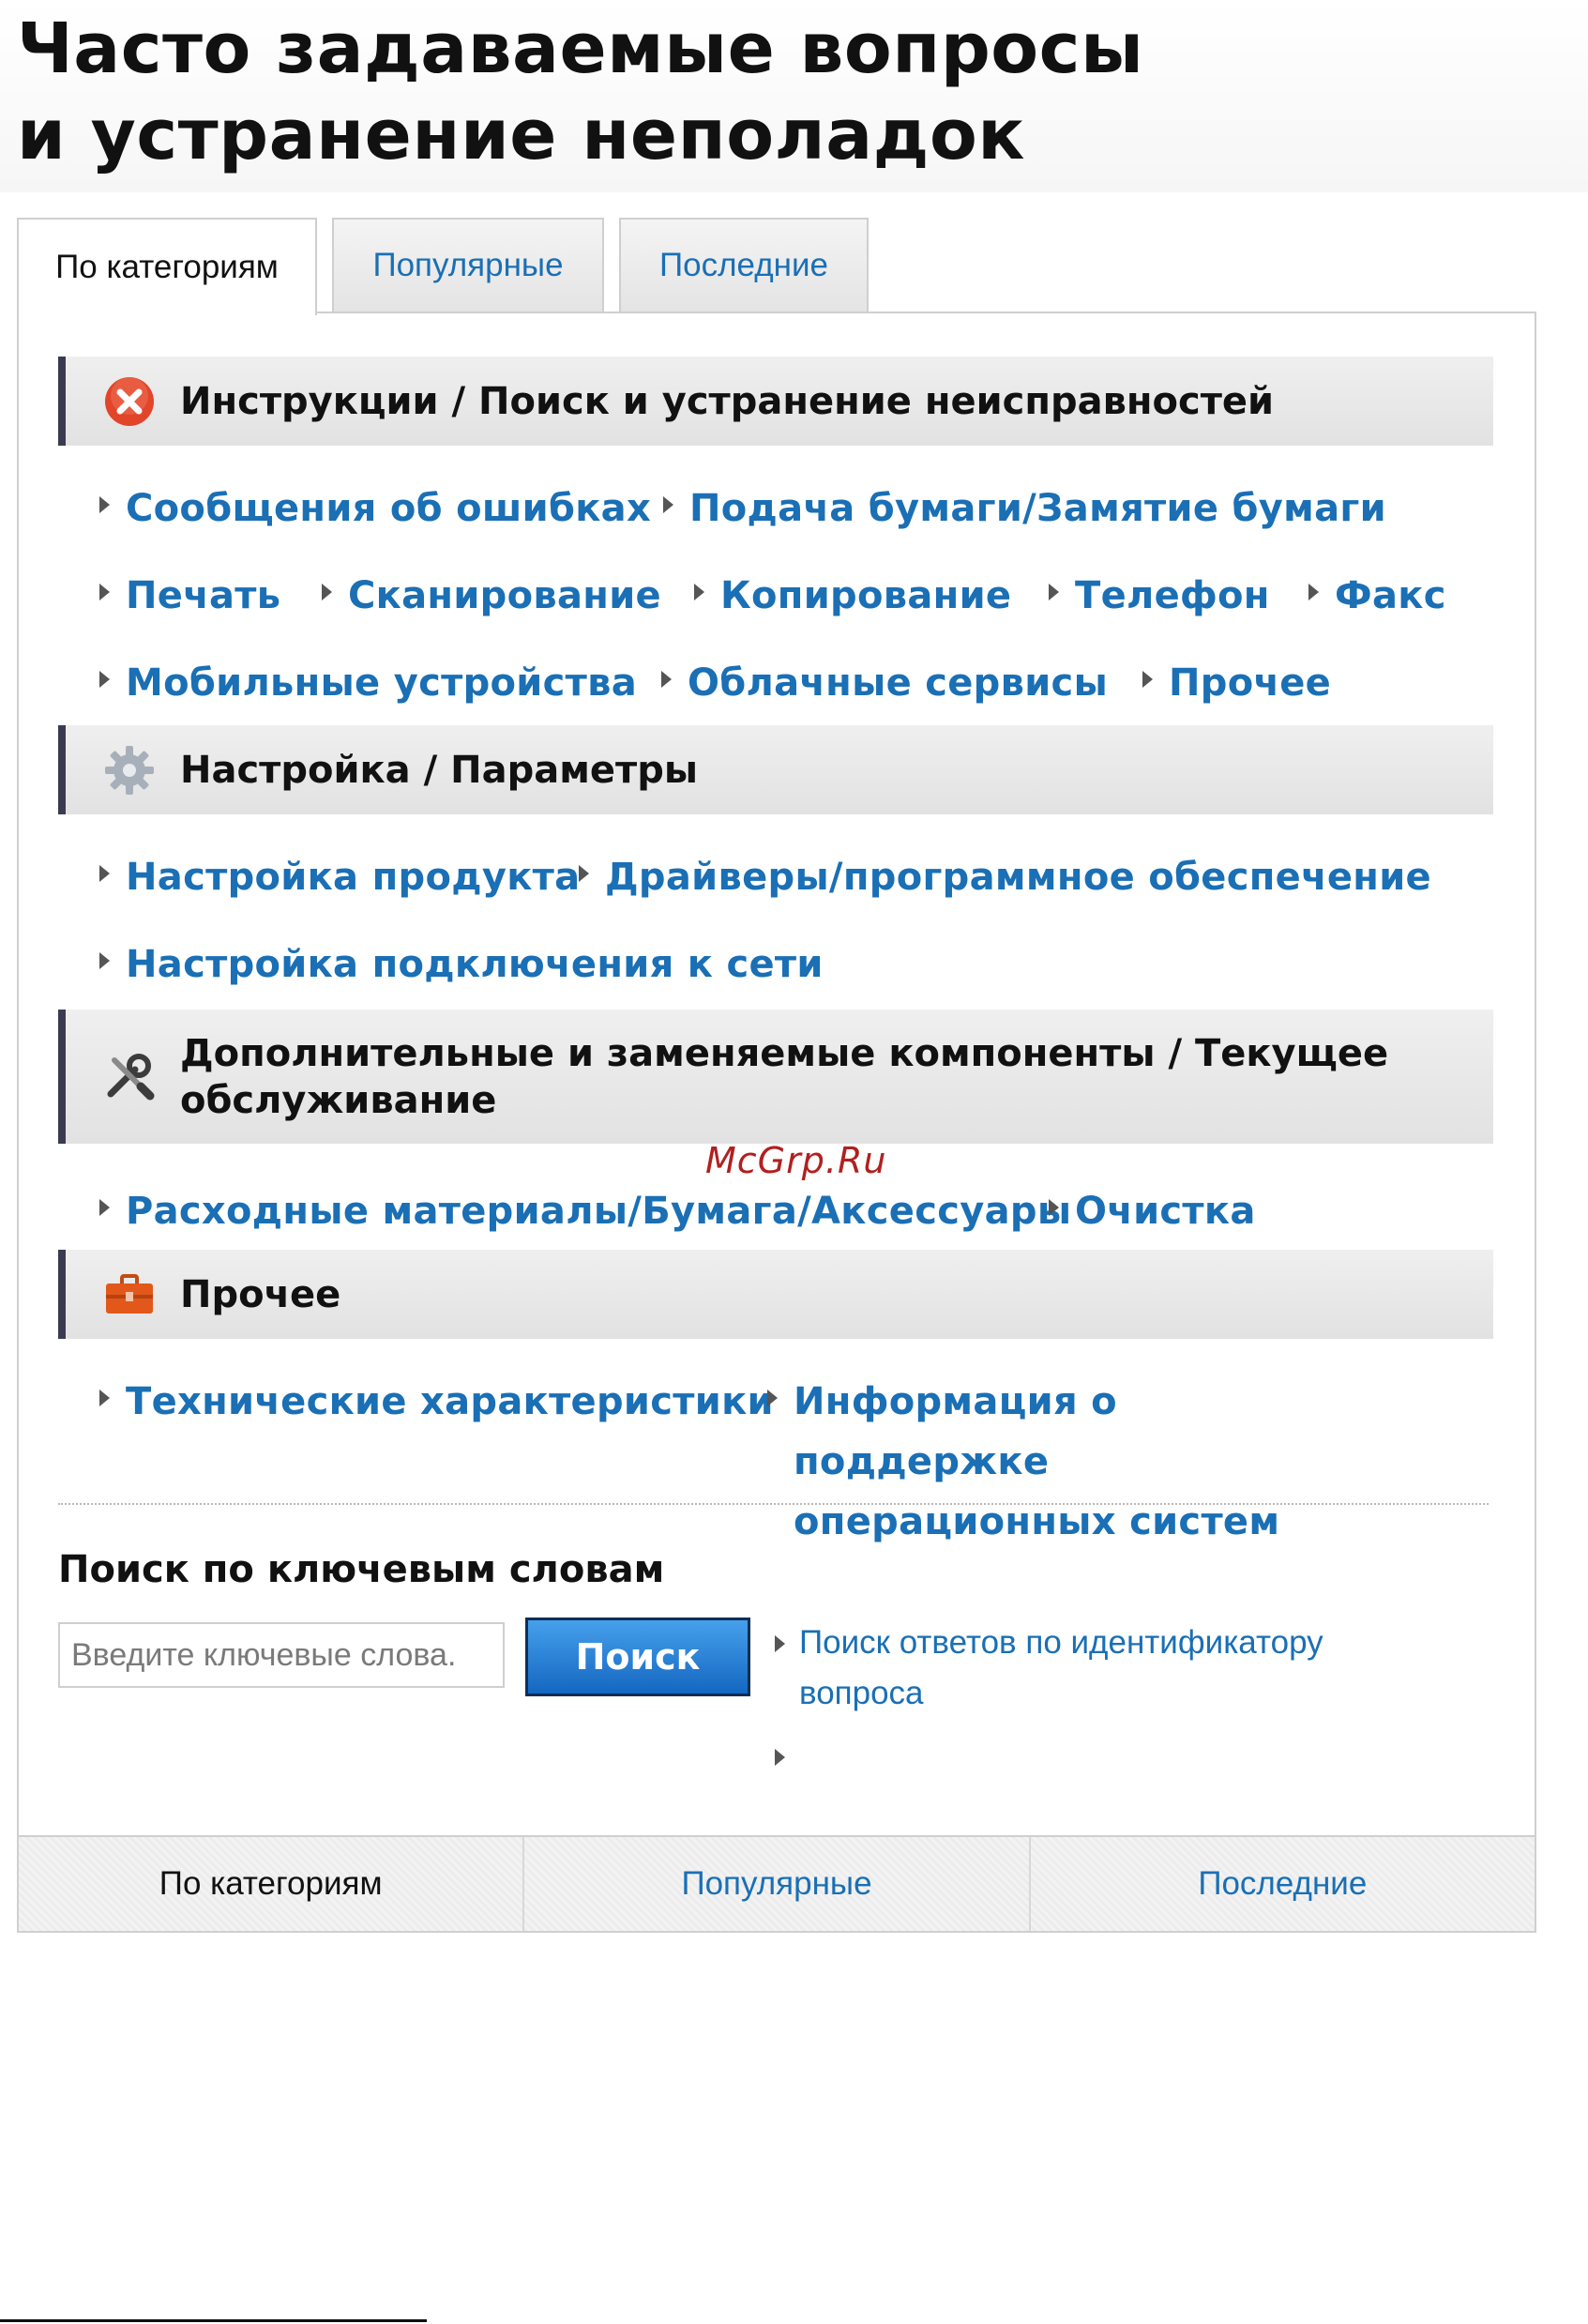 The height and width of the screenshot is (2324, 1588). I want to click on bottom-tab-recent: Последние, so click(1283, 1884).